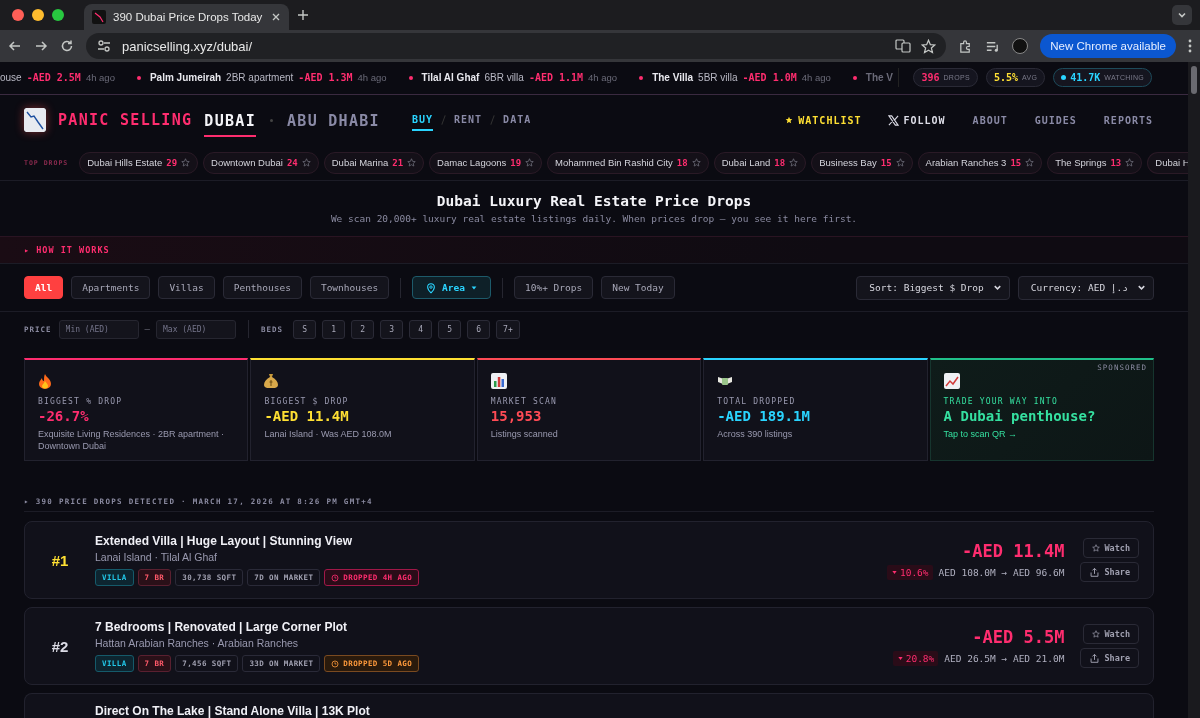 Image resolution: width=1200 pixels, height=718 pixels. What do you see at coordinates (333, 122) in the screenshot?
I see `city-tab: ABU DHABI` at bounding box center [333, 122].